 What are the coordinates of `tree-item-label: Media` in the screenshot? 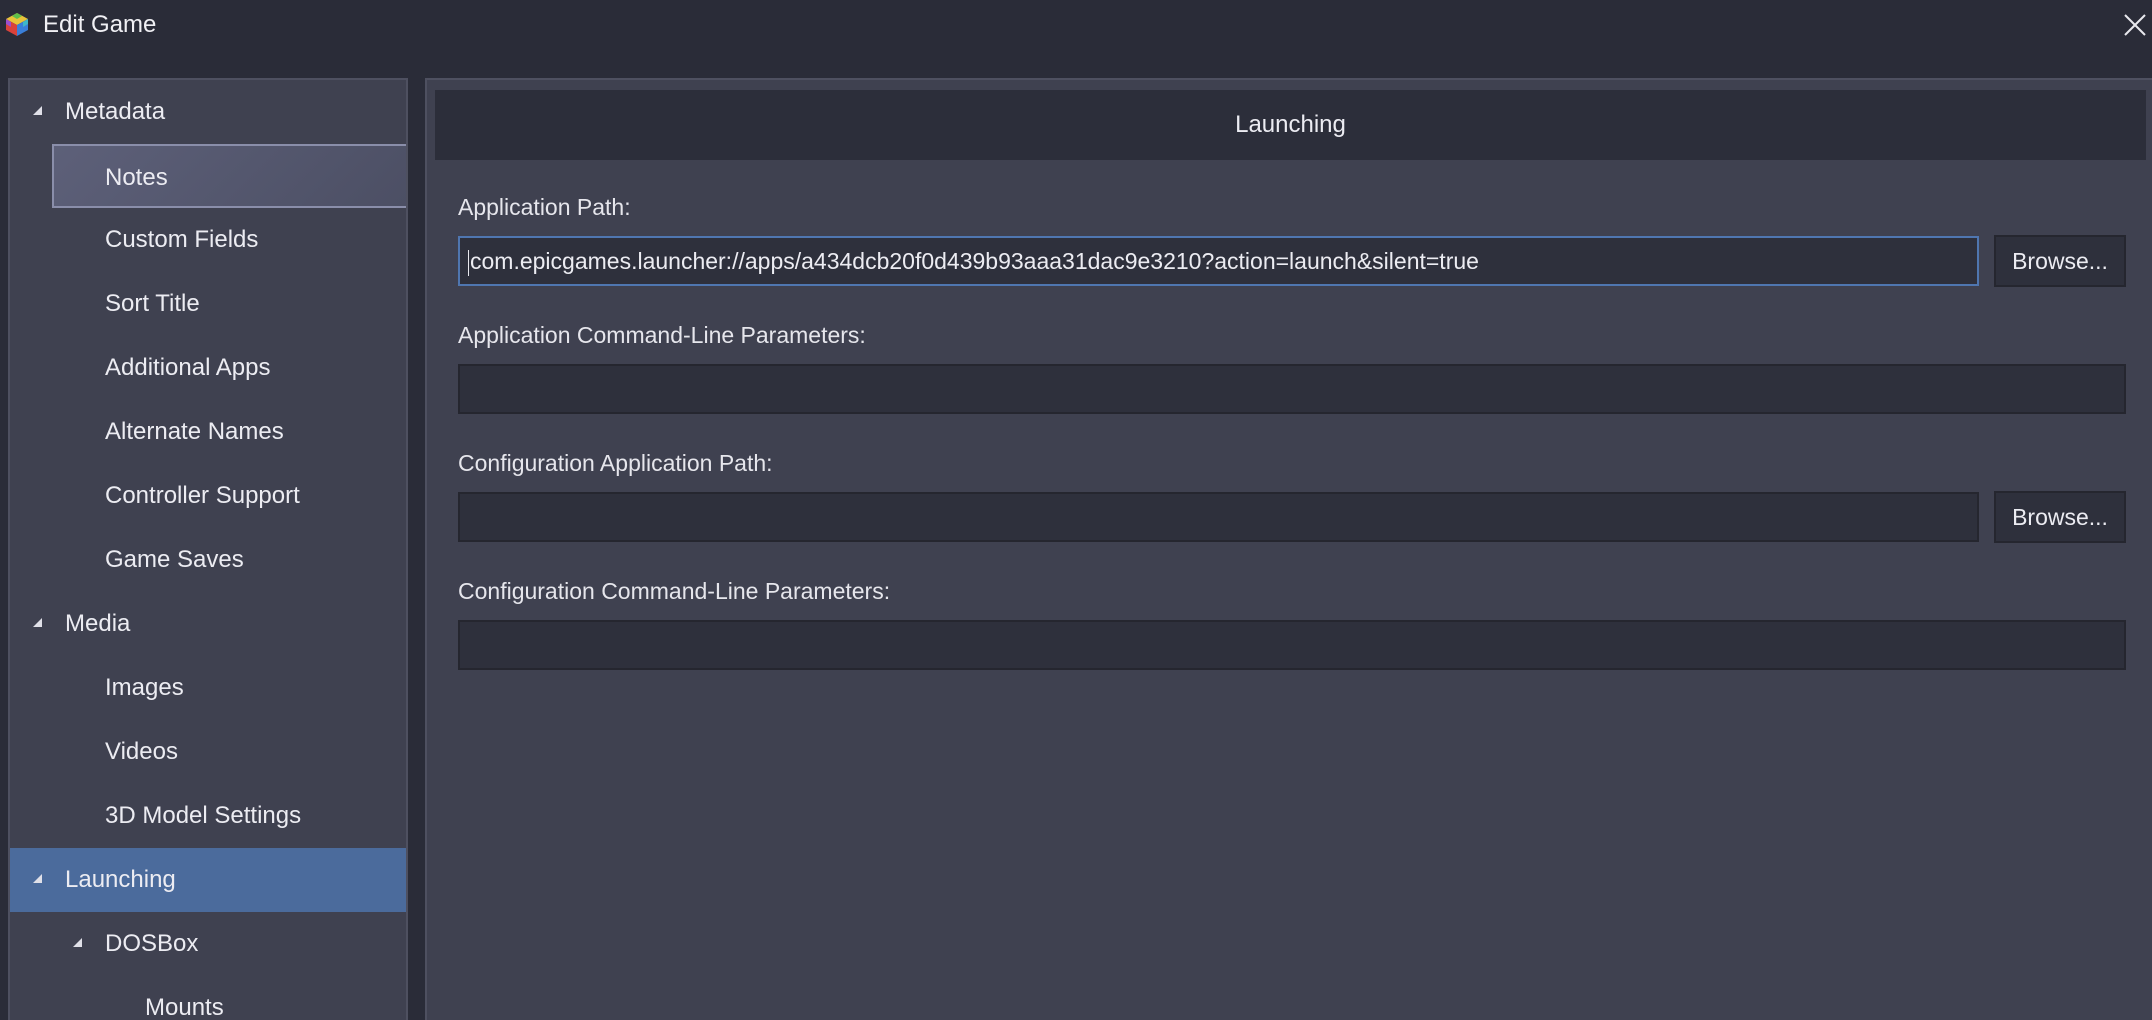 It's located at (98, 623).